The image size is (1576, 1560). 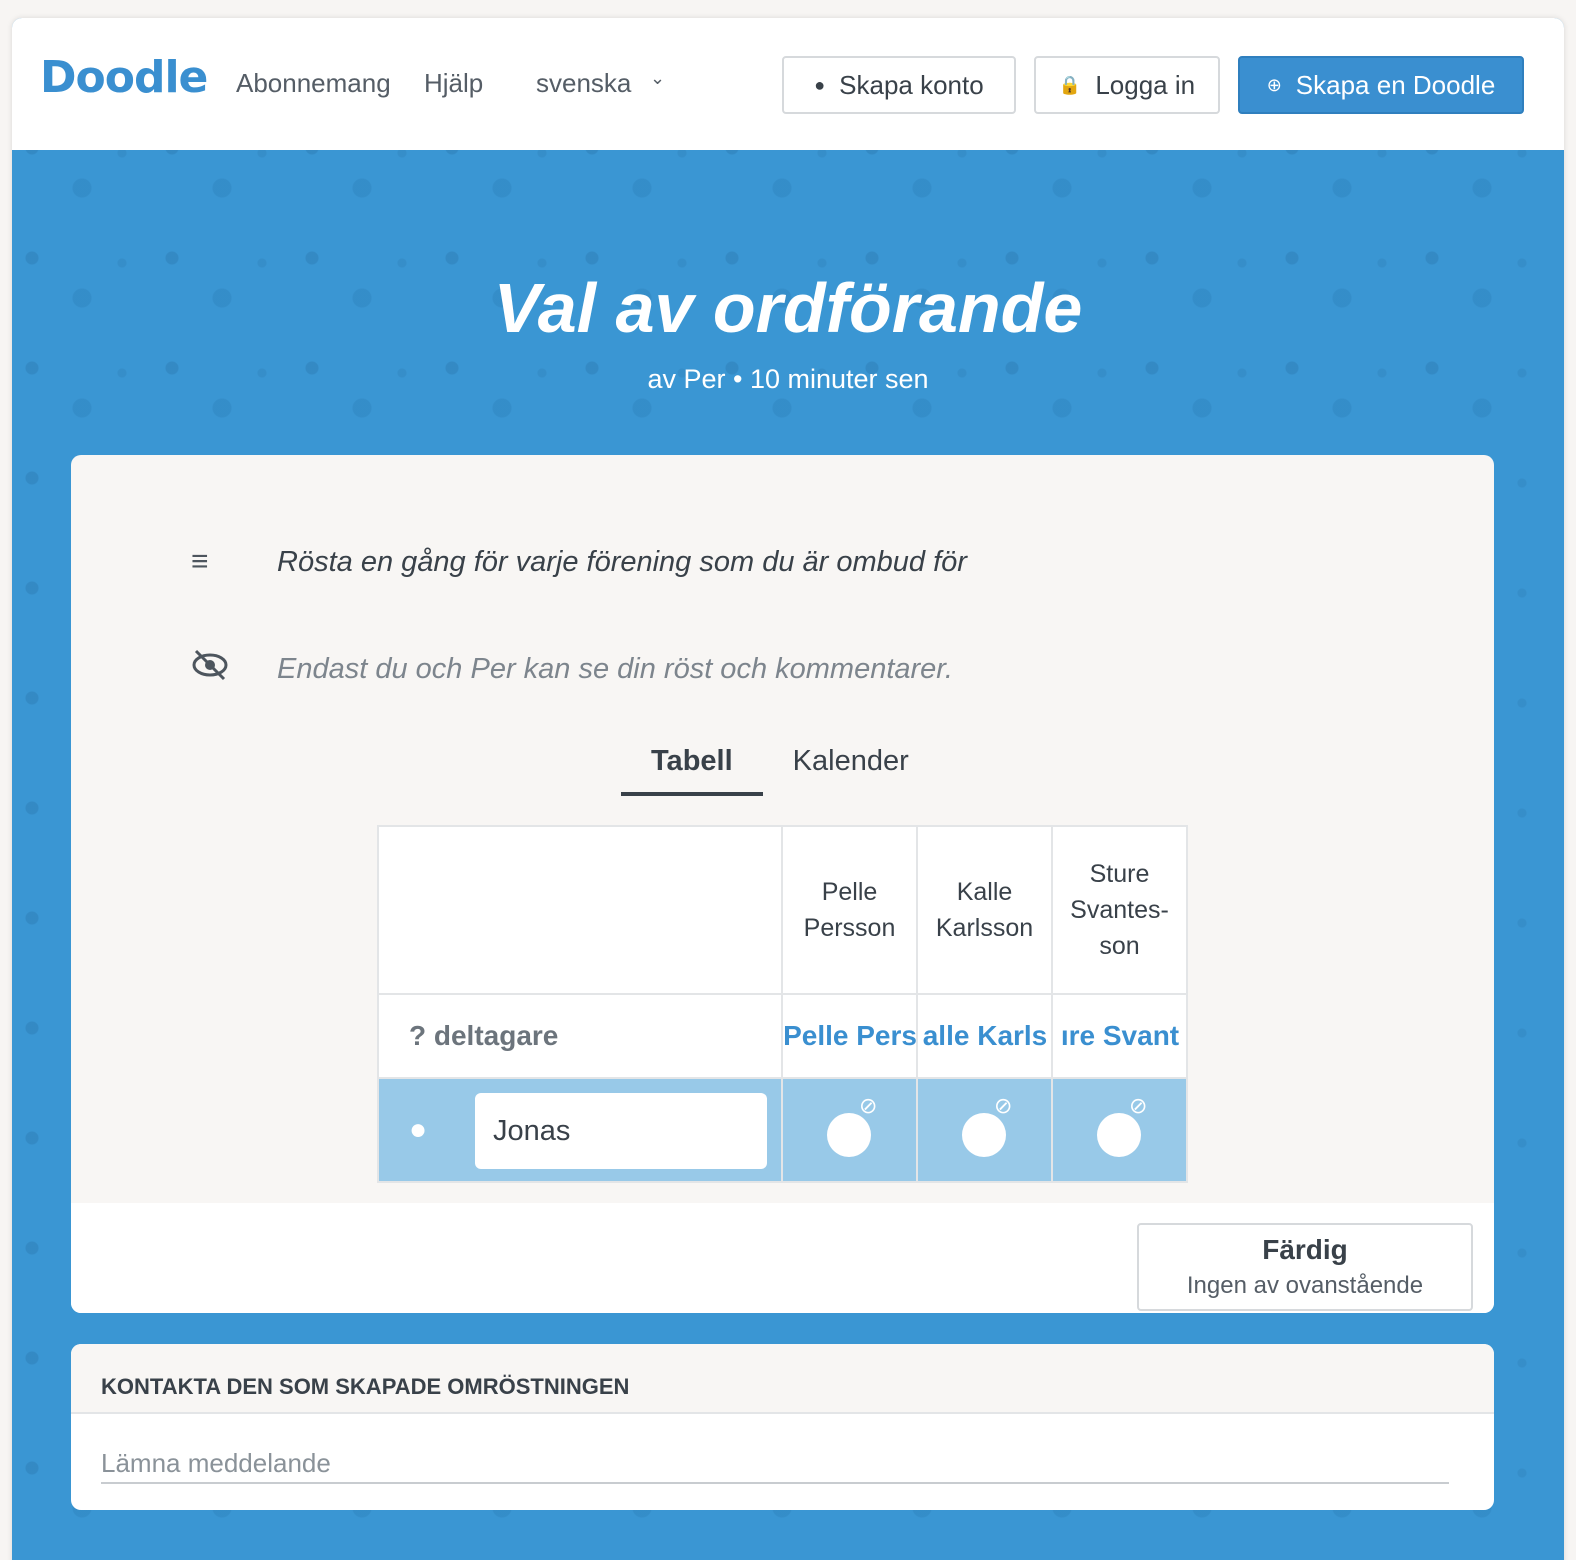 I want to click on participants-count: ? deltagare, so click(x=580, y=1036).